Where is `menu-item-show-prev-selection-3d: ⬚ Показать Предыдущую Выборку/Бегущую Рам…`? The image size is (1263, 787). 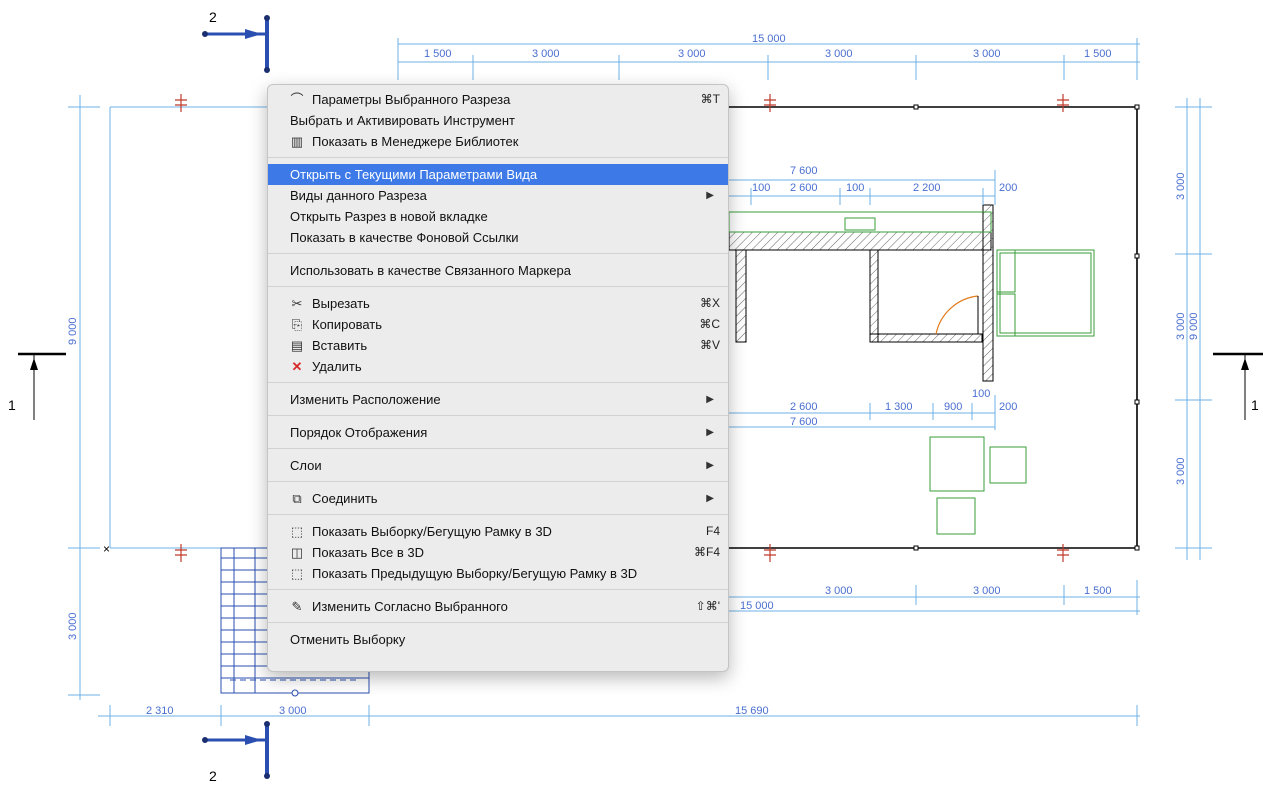
menu-item-show-prev-selection-3d: ⬚ Показать Предыдущую Выборку/Бегущую Рам… is located at coordinates (498, 573).